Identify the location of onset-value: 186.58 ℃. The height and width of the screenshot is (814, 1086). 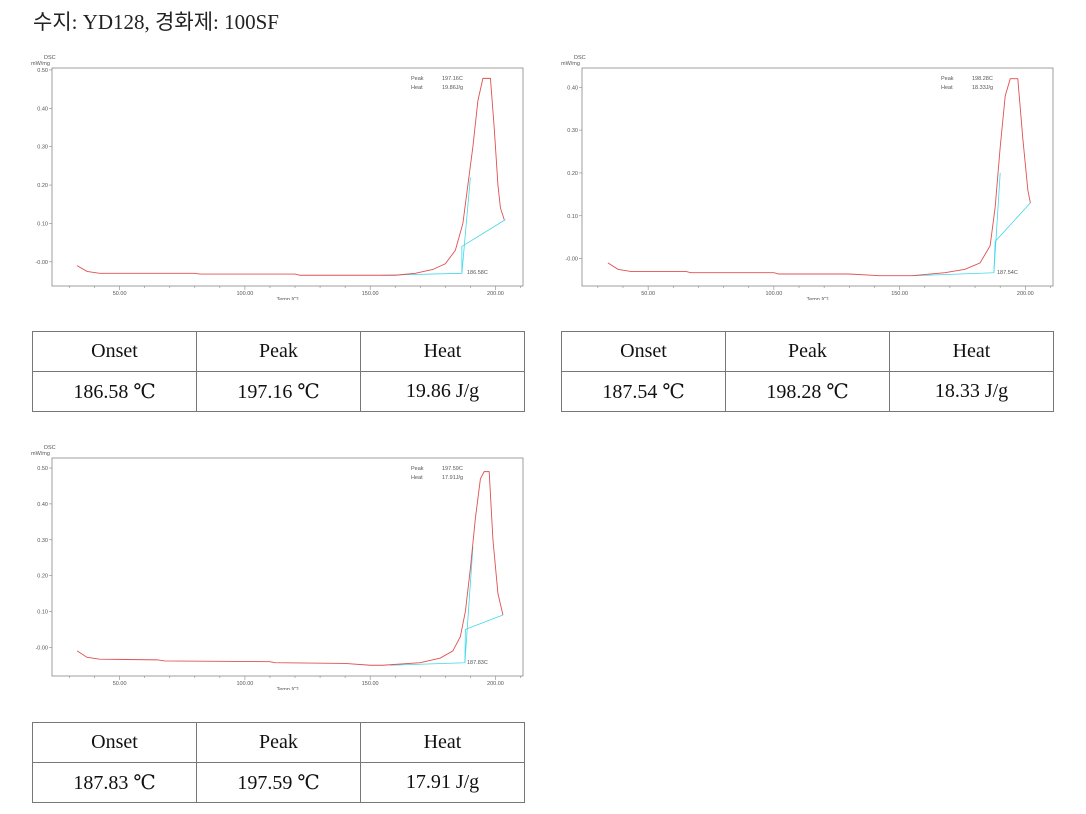
(114, 391).